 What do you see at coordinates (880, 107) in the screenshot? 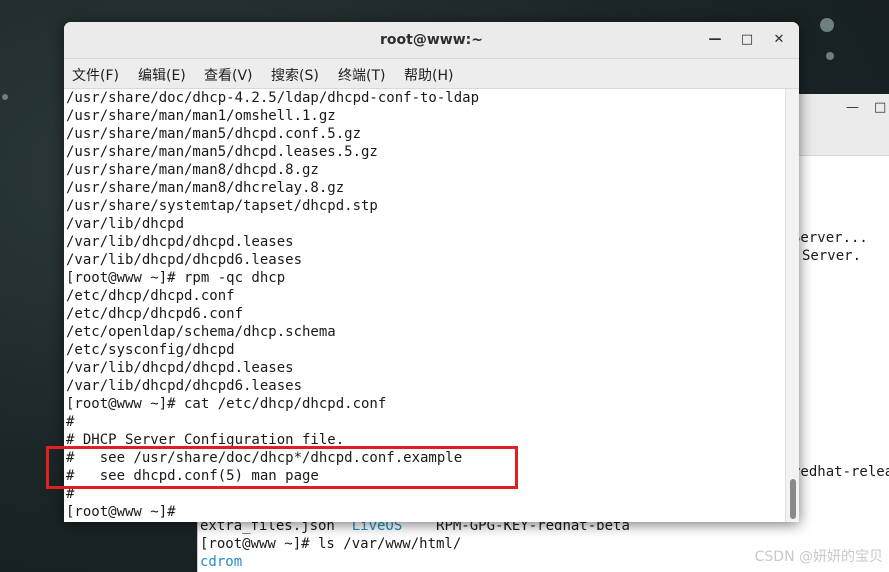
I see `background-maximize-button: □` at bounding box center [880, 107].